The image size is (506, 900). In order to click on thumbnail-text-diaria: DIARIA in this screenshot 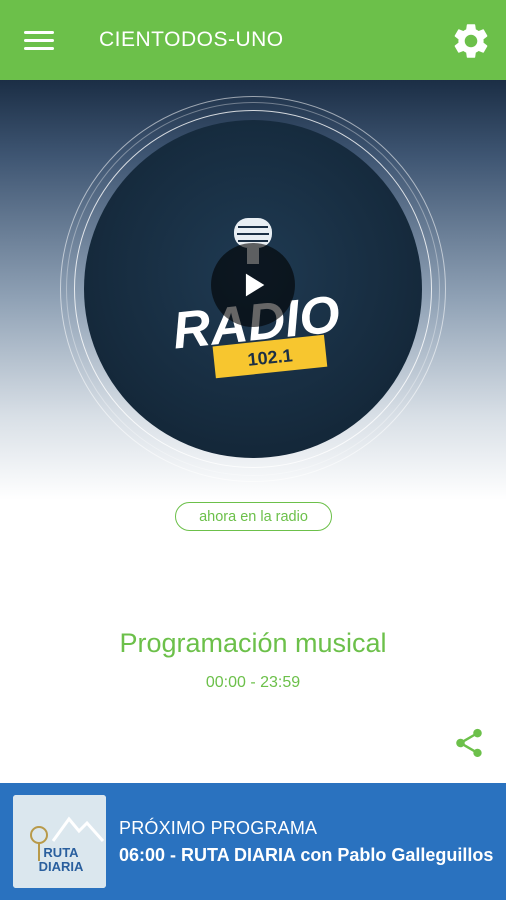, I will do `click(61, 866)`.